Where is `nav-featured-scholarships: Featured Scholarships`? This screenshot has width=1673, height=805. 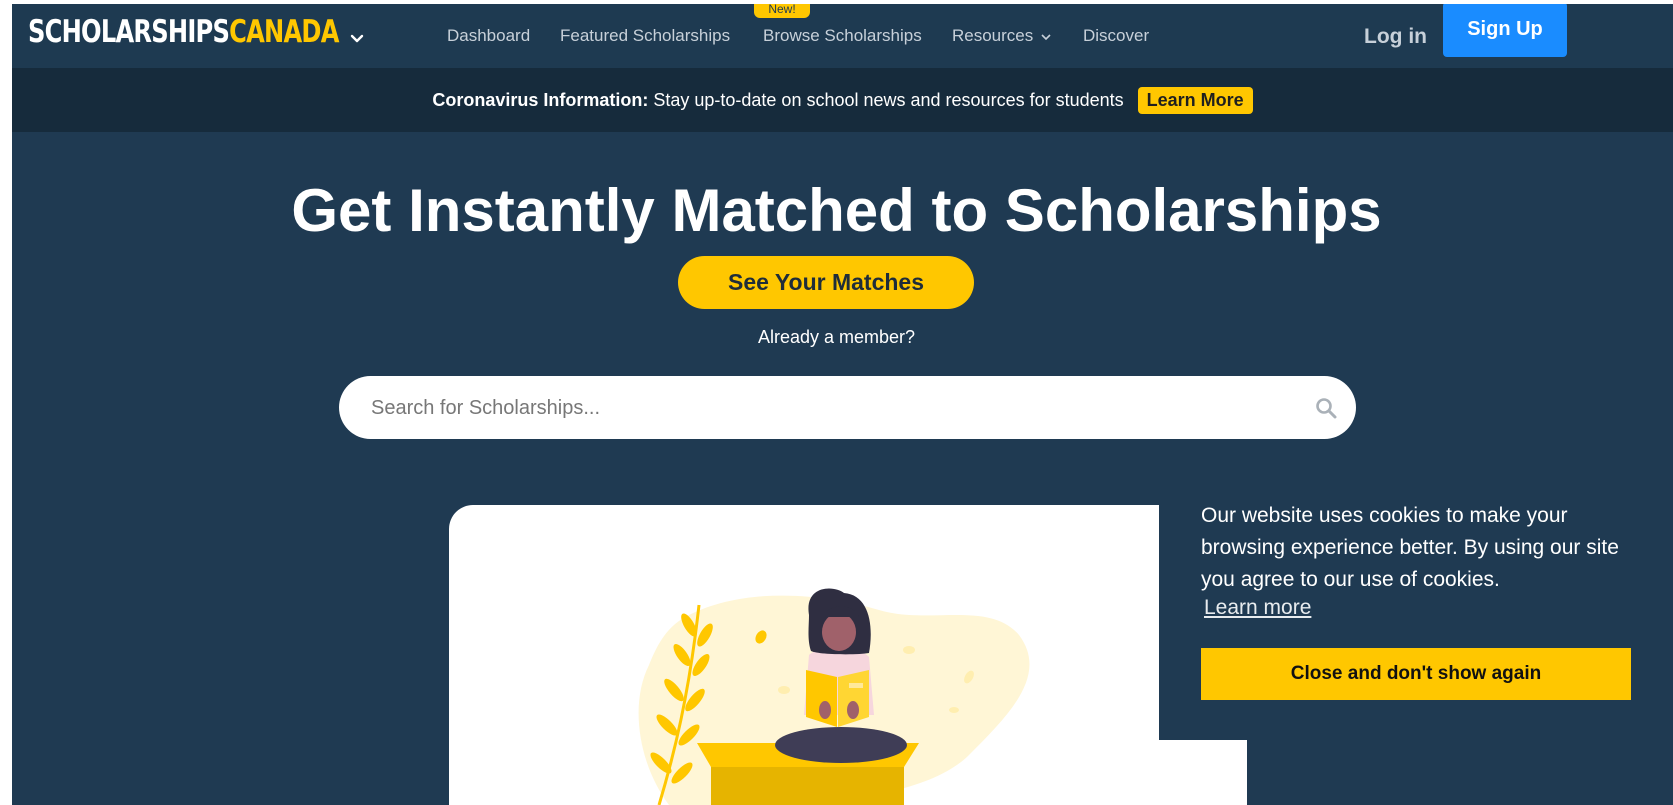
nav-featured-scholarships: Featured Scholarships is located at coordinates (645, 36).